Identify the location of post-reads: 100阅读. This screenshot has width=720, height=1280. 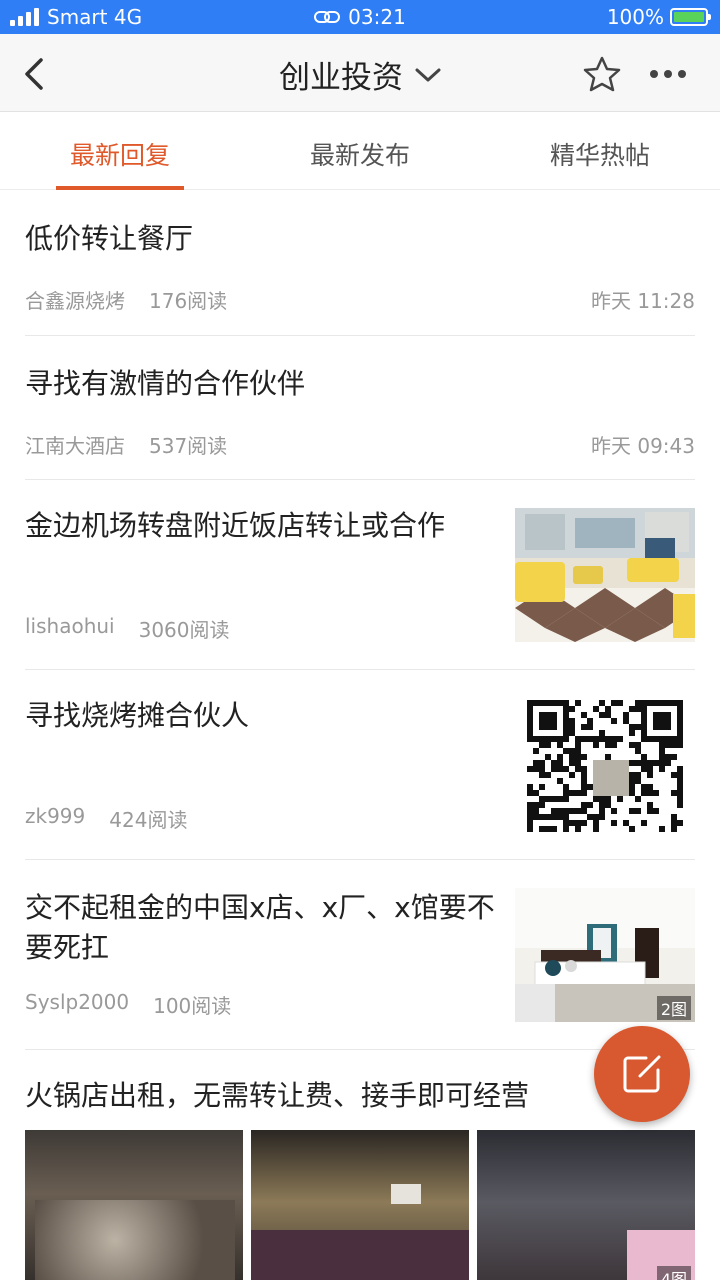
(192, 1006).